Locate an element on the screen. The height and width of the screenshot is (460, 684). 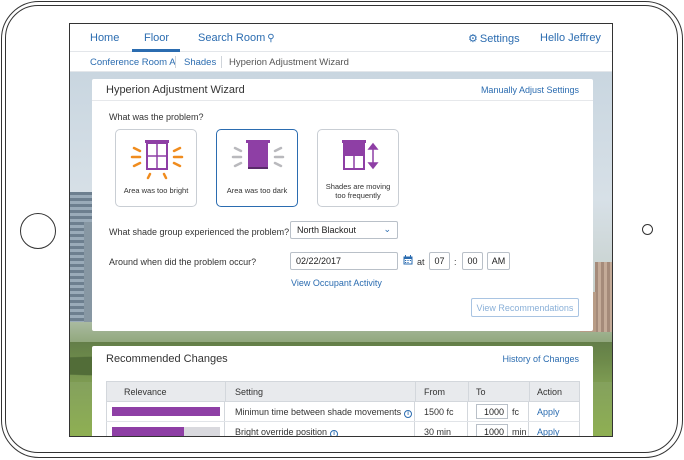
calendar-glyph is located at coordinates (408, 260).